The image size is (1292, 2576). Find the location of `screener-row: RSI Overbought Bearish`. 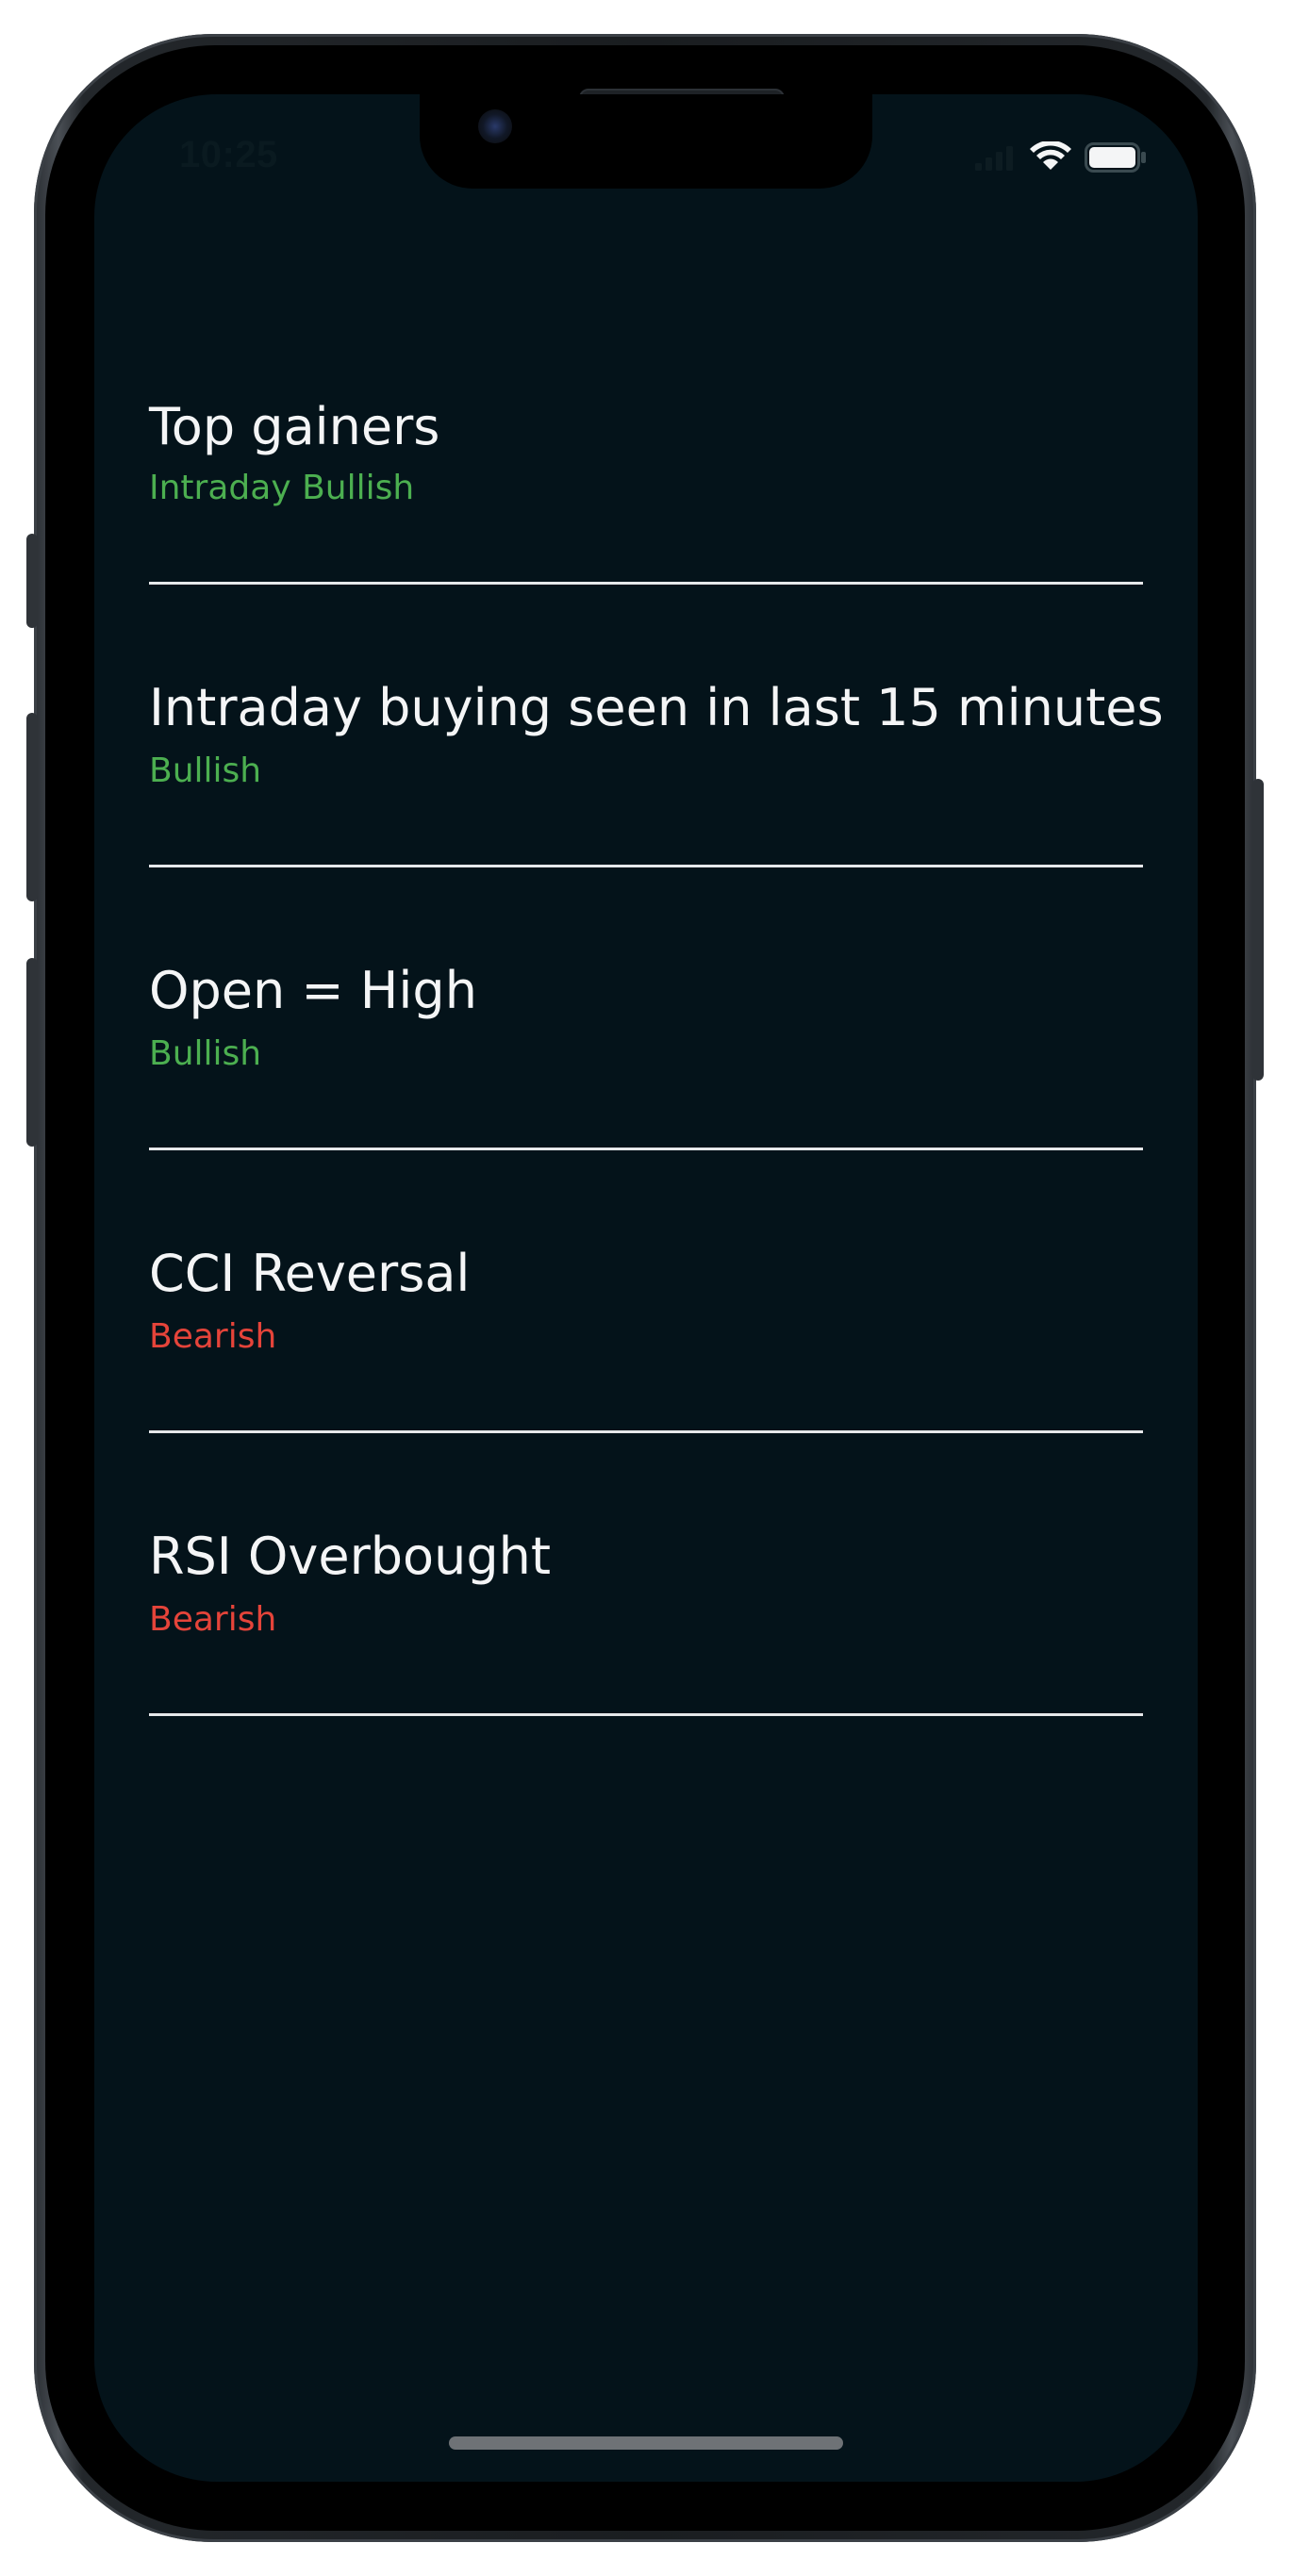

screener-row: RSI Overbought Bearish is located at coordinates (646, 1574).